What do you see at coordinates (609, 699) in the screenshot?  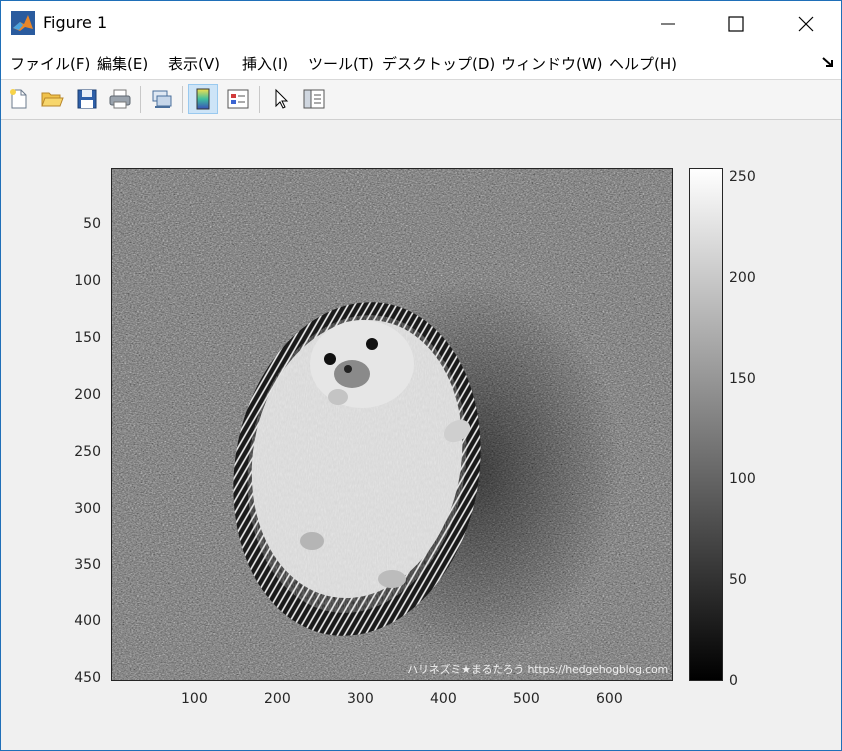 I see `x-tick-label: 600` at bounding box center [609, 699].